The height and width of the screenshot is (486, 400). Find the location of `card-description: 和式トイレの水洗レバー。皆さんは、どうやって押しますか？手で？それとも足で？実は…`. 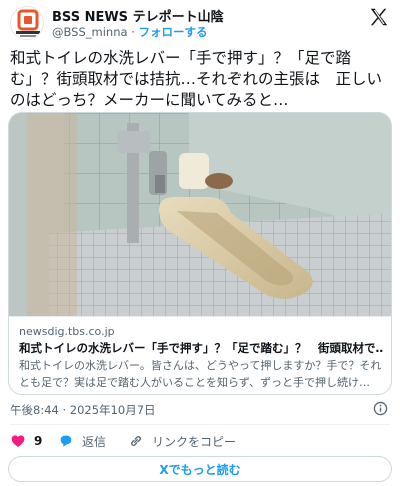

card-description: 和式トイレの水洗レバー。皆さんは、どうやって押しますか？手で？それとも足で？実は… is located at coordinates (200, 374).